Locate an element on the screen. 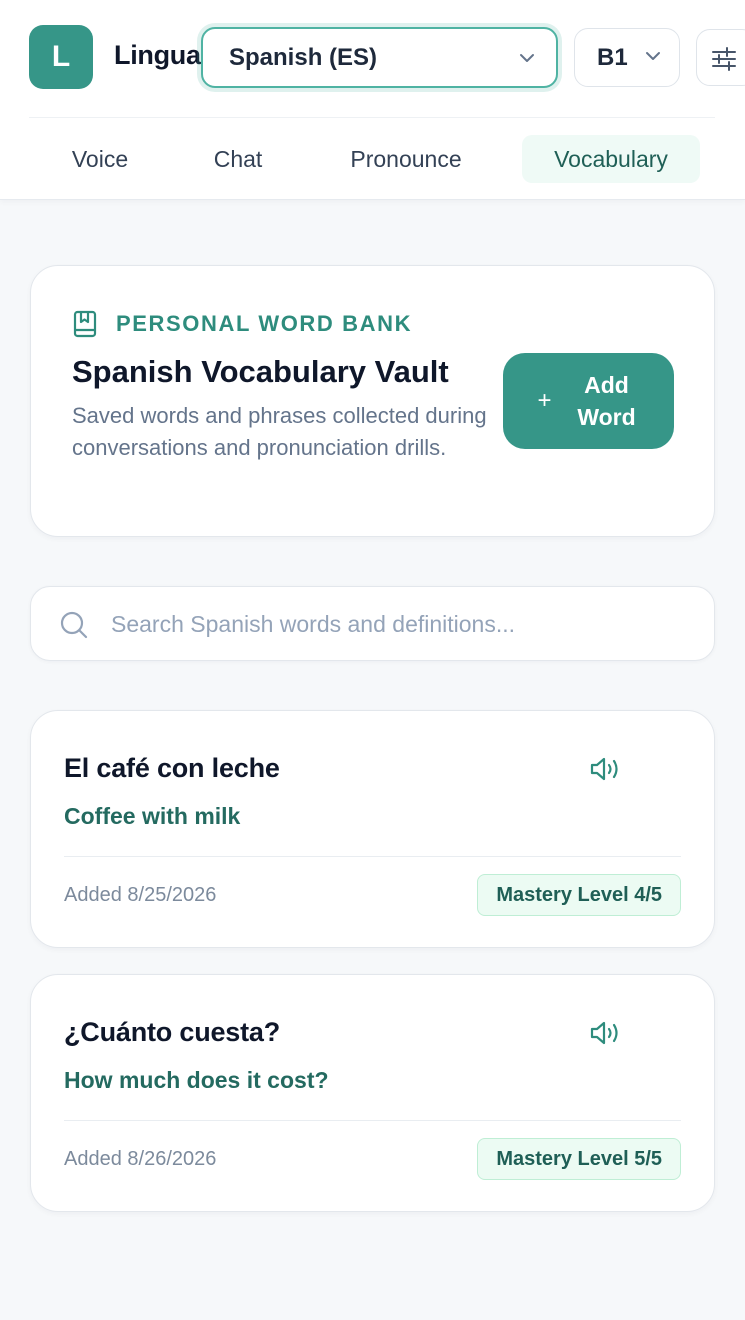 The width and height of the screenshot is (745, 1320). tab-chat: Chat is located at coordinates (238, 159).